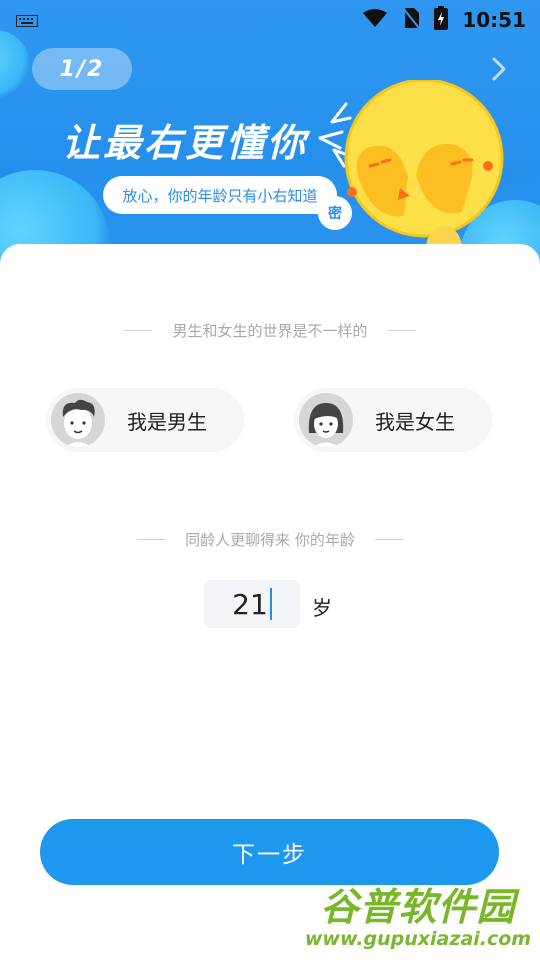  I want to click on text-cursor, so click(270, 604).